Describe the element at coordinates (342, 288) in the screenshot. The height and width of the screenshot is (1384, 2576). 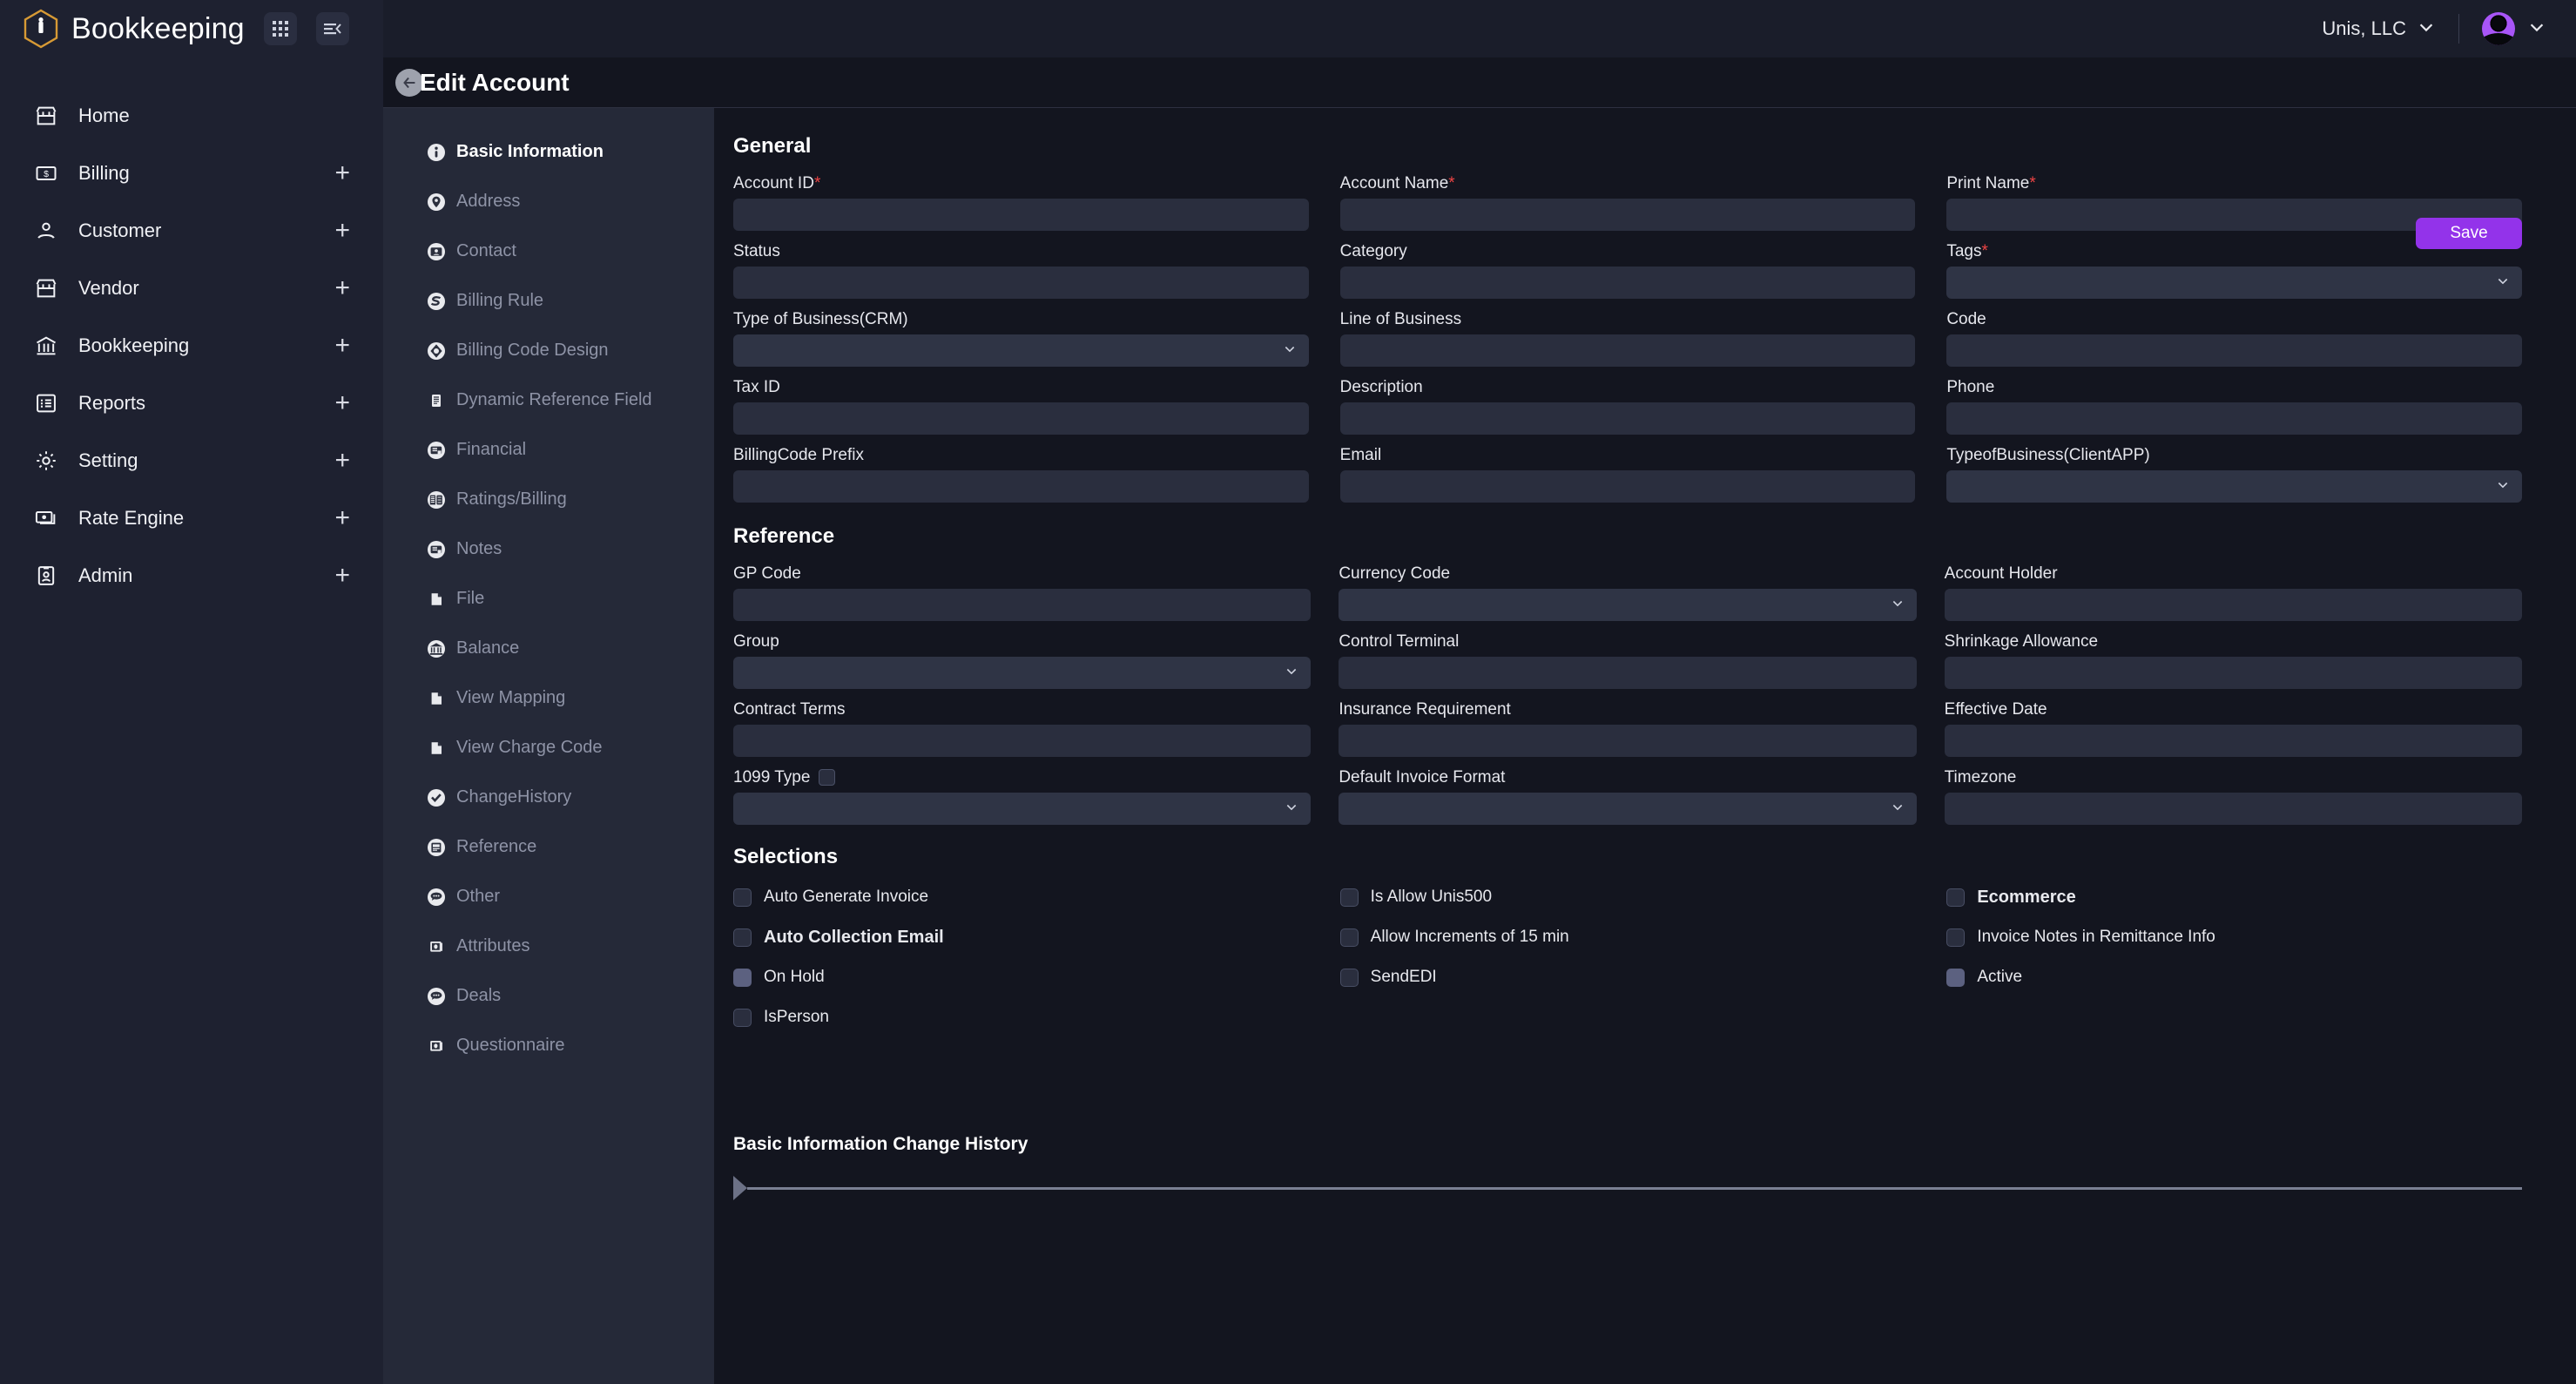
I see `sidebar-expand-vendor: +` at that location.